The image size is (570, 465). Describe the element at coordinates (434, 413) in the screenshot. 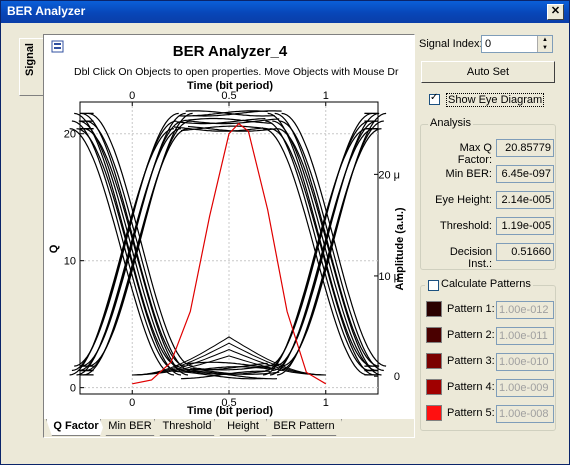

I see `pattern-5-color-swatch` at that location.